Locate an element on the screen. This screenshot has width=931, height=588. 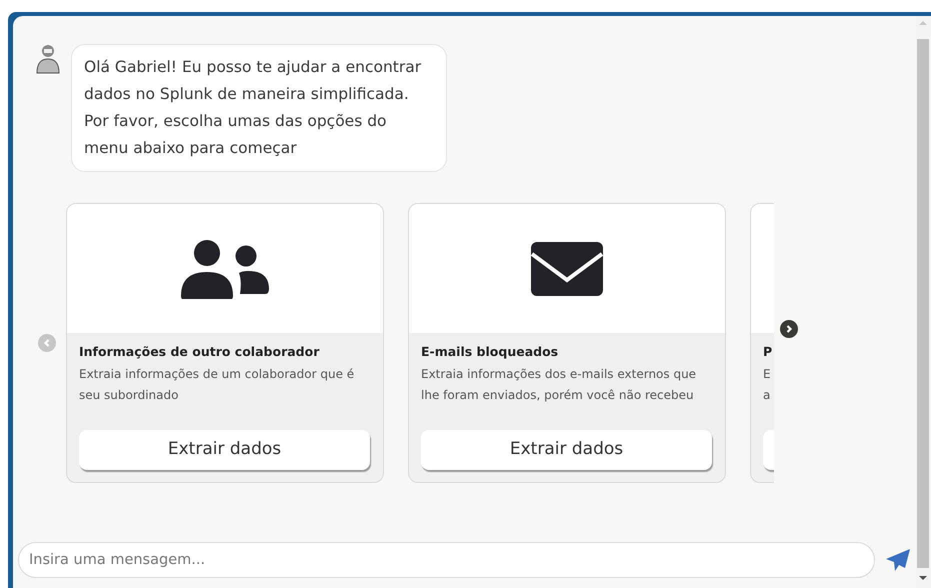
bot-message: Olá Gabriel! Eu posso te ajudar a encontrar dados no Splunk de maneira simplificada. Por favor, escolha umas das opções do menu abaixo para começar is located at coordinates (259, 108).